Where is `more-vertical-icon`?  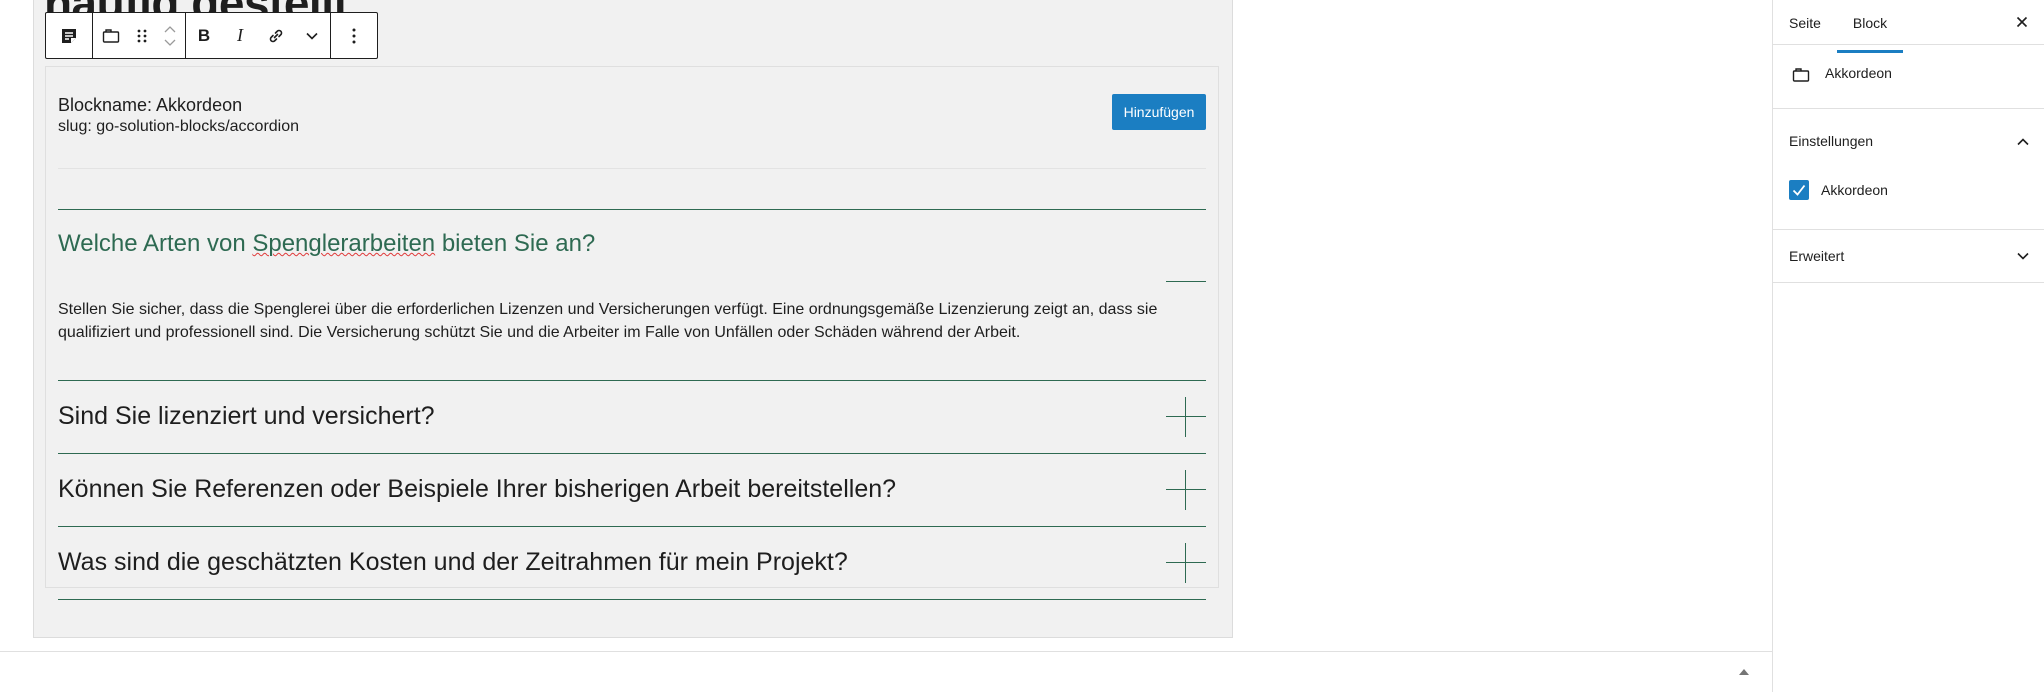 more-vertical-icon is located at coordinates (354, 35).